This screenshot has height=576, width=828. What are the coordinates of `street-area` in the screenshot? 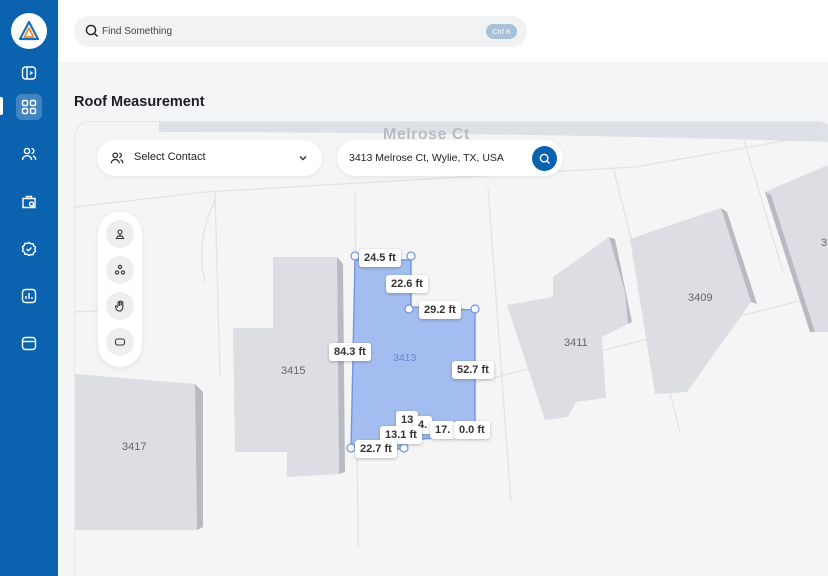 It's located at (493, 132).